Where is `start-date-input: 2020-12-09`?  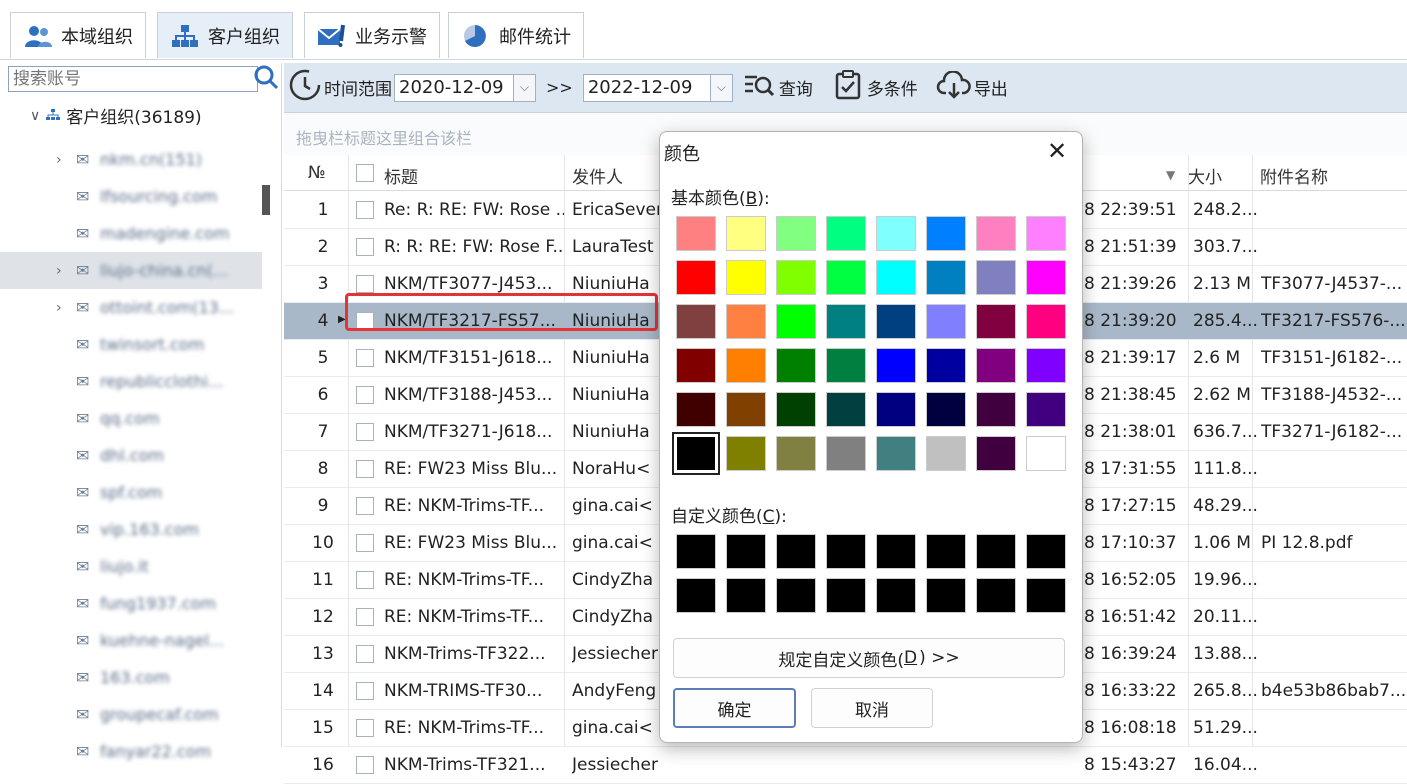
start-date-input: 2020-12-09 is located at coordinates (454, 87).